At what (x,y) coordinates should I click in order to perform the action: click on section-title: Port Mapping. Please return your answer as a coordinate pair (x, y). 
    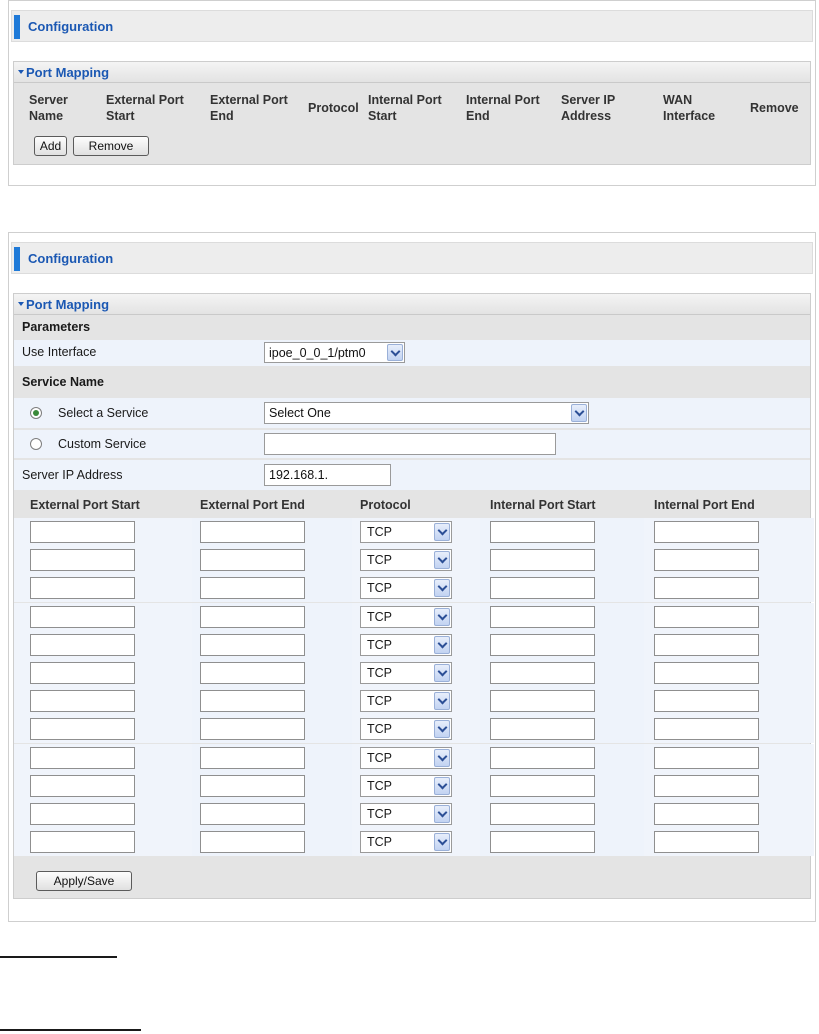
    Looking at the image, I should click on (68, 304).